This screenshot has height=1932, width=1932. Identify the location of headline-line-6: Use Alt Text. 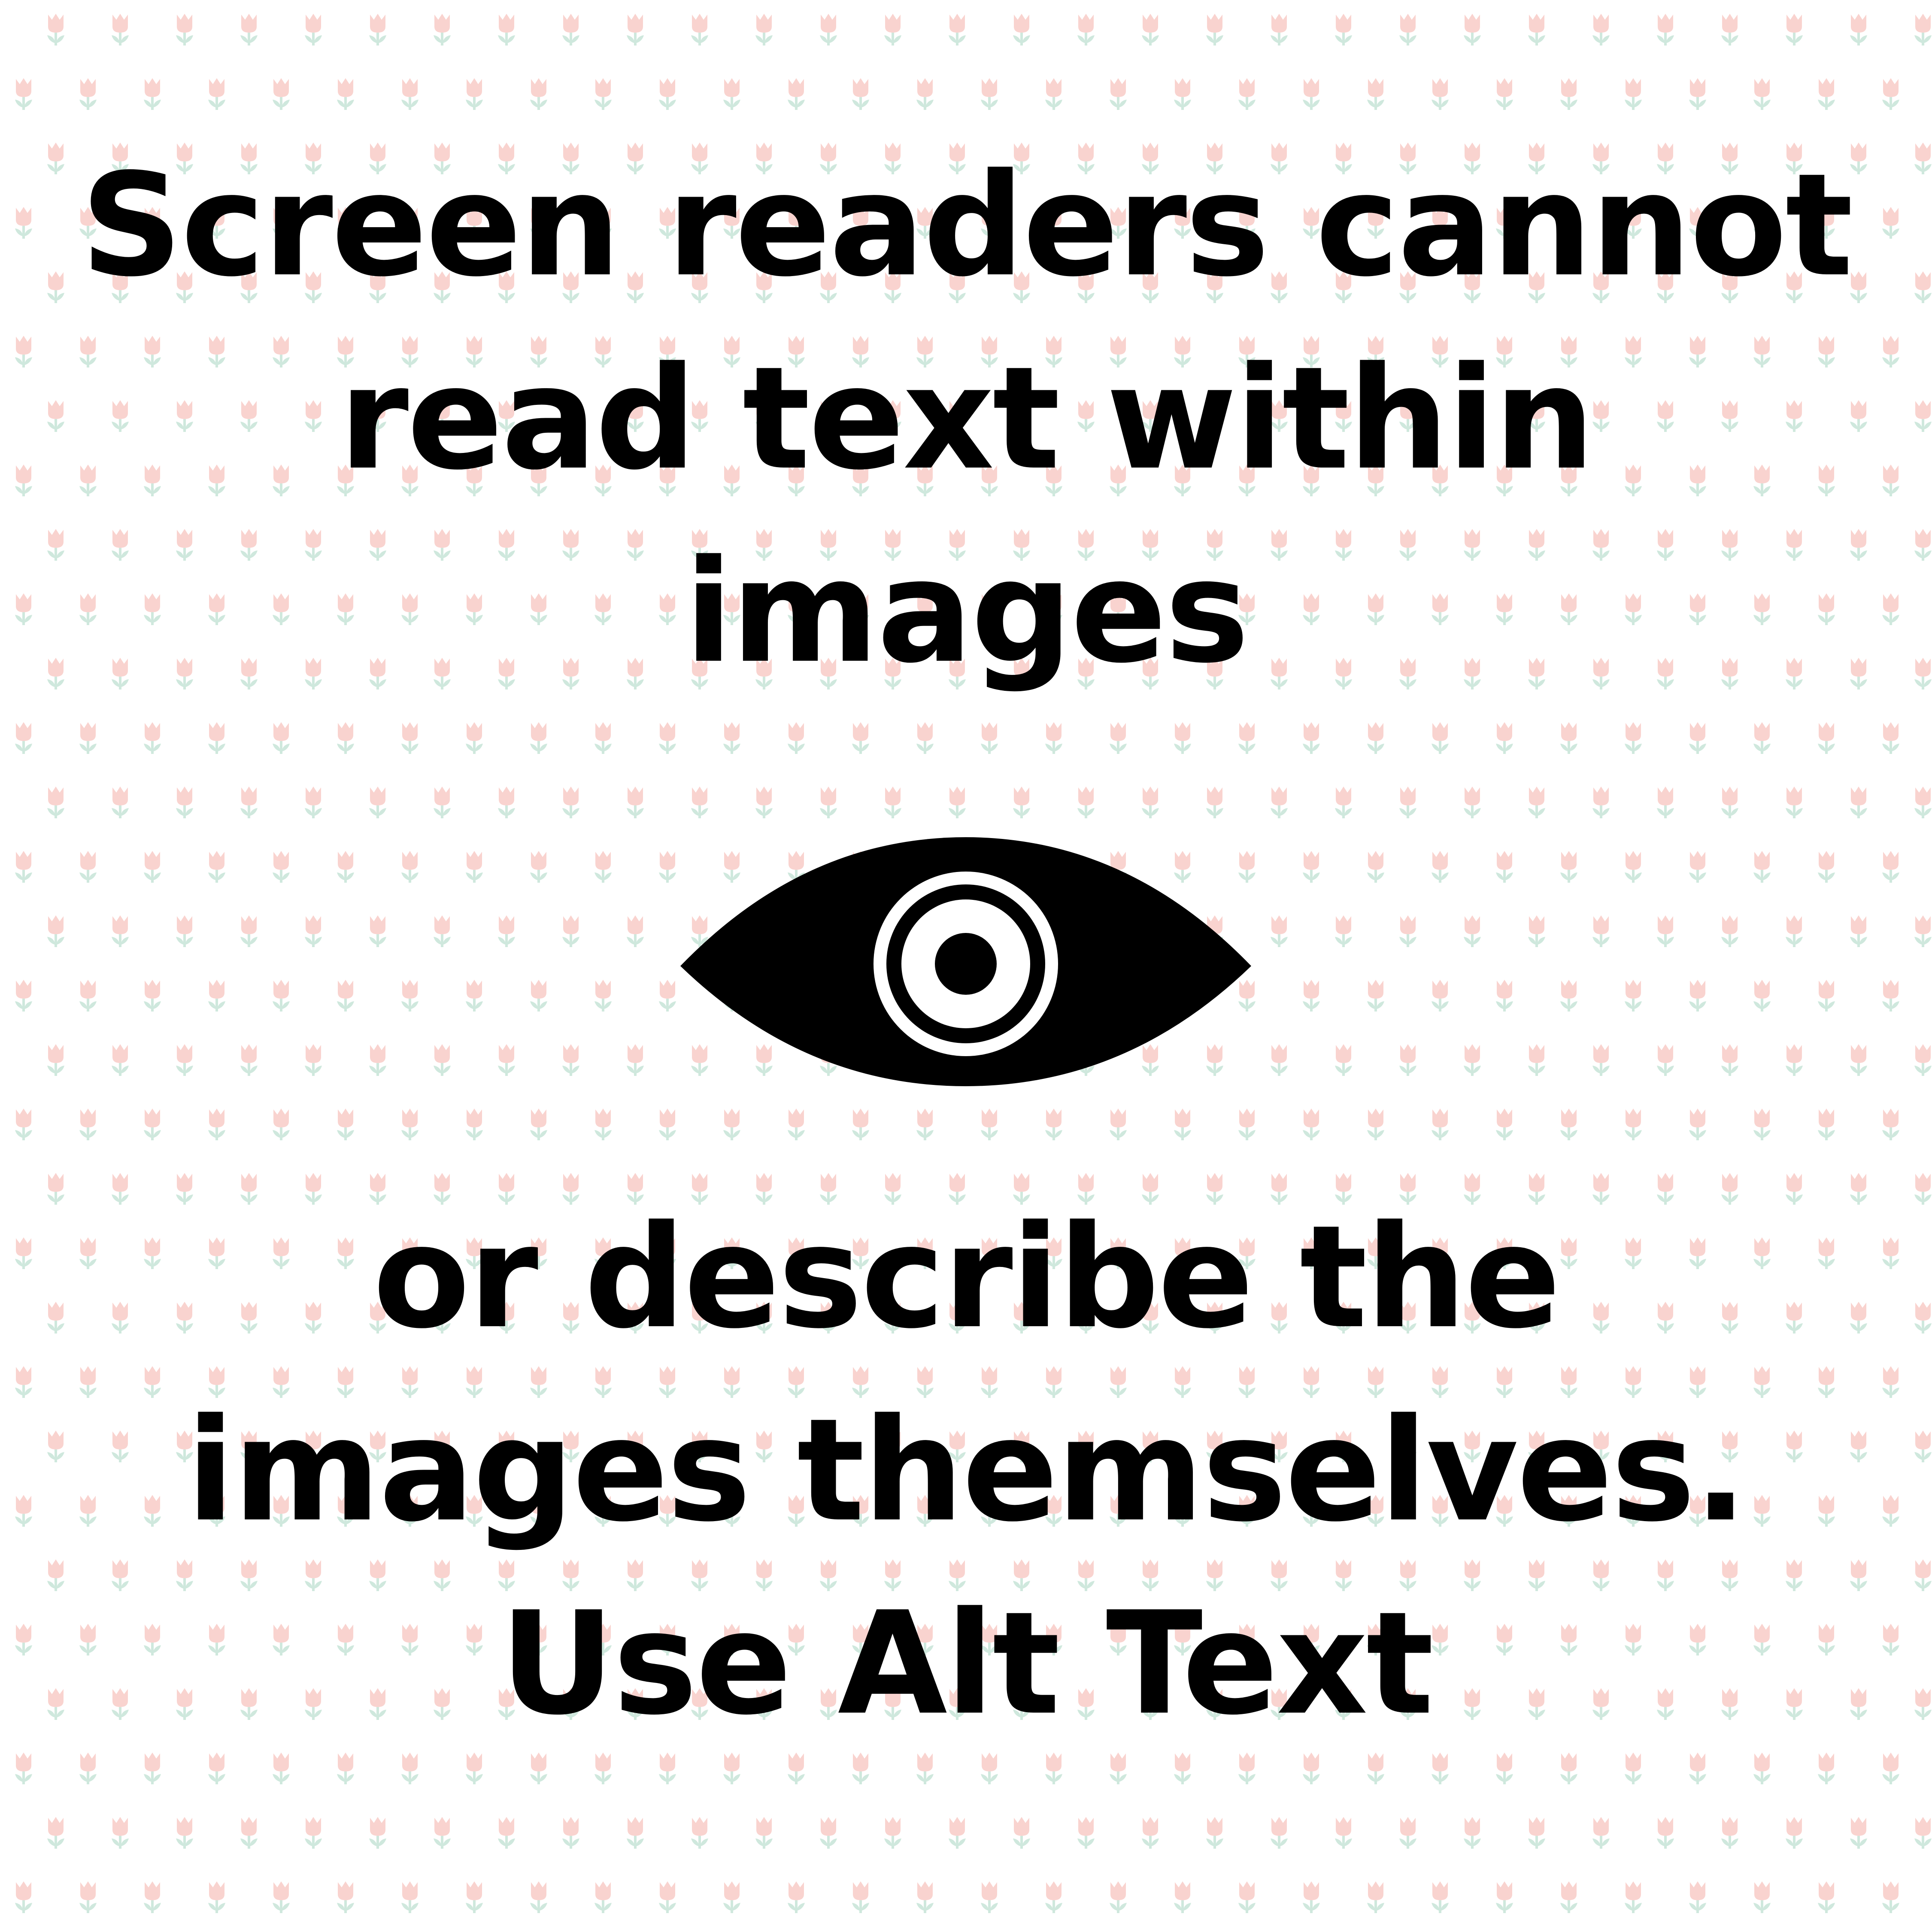
(967, 1664).